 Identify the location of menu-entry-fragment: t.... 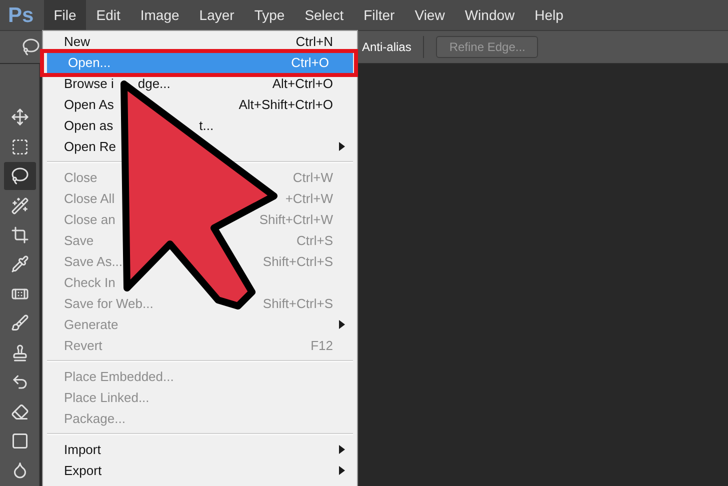
(206, 125).